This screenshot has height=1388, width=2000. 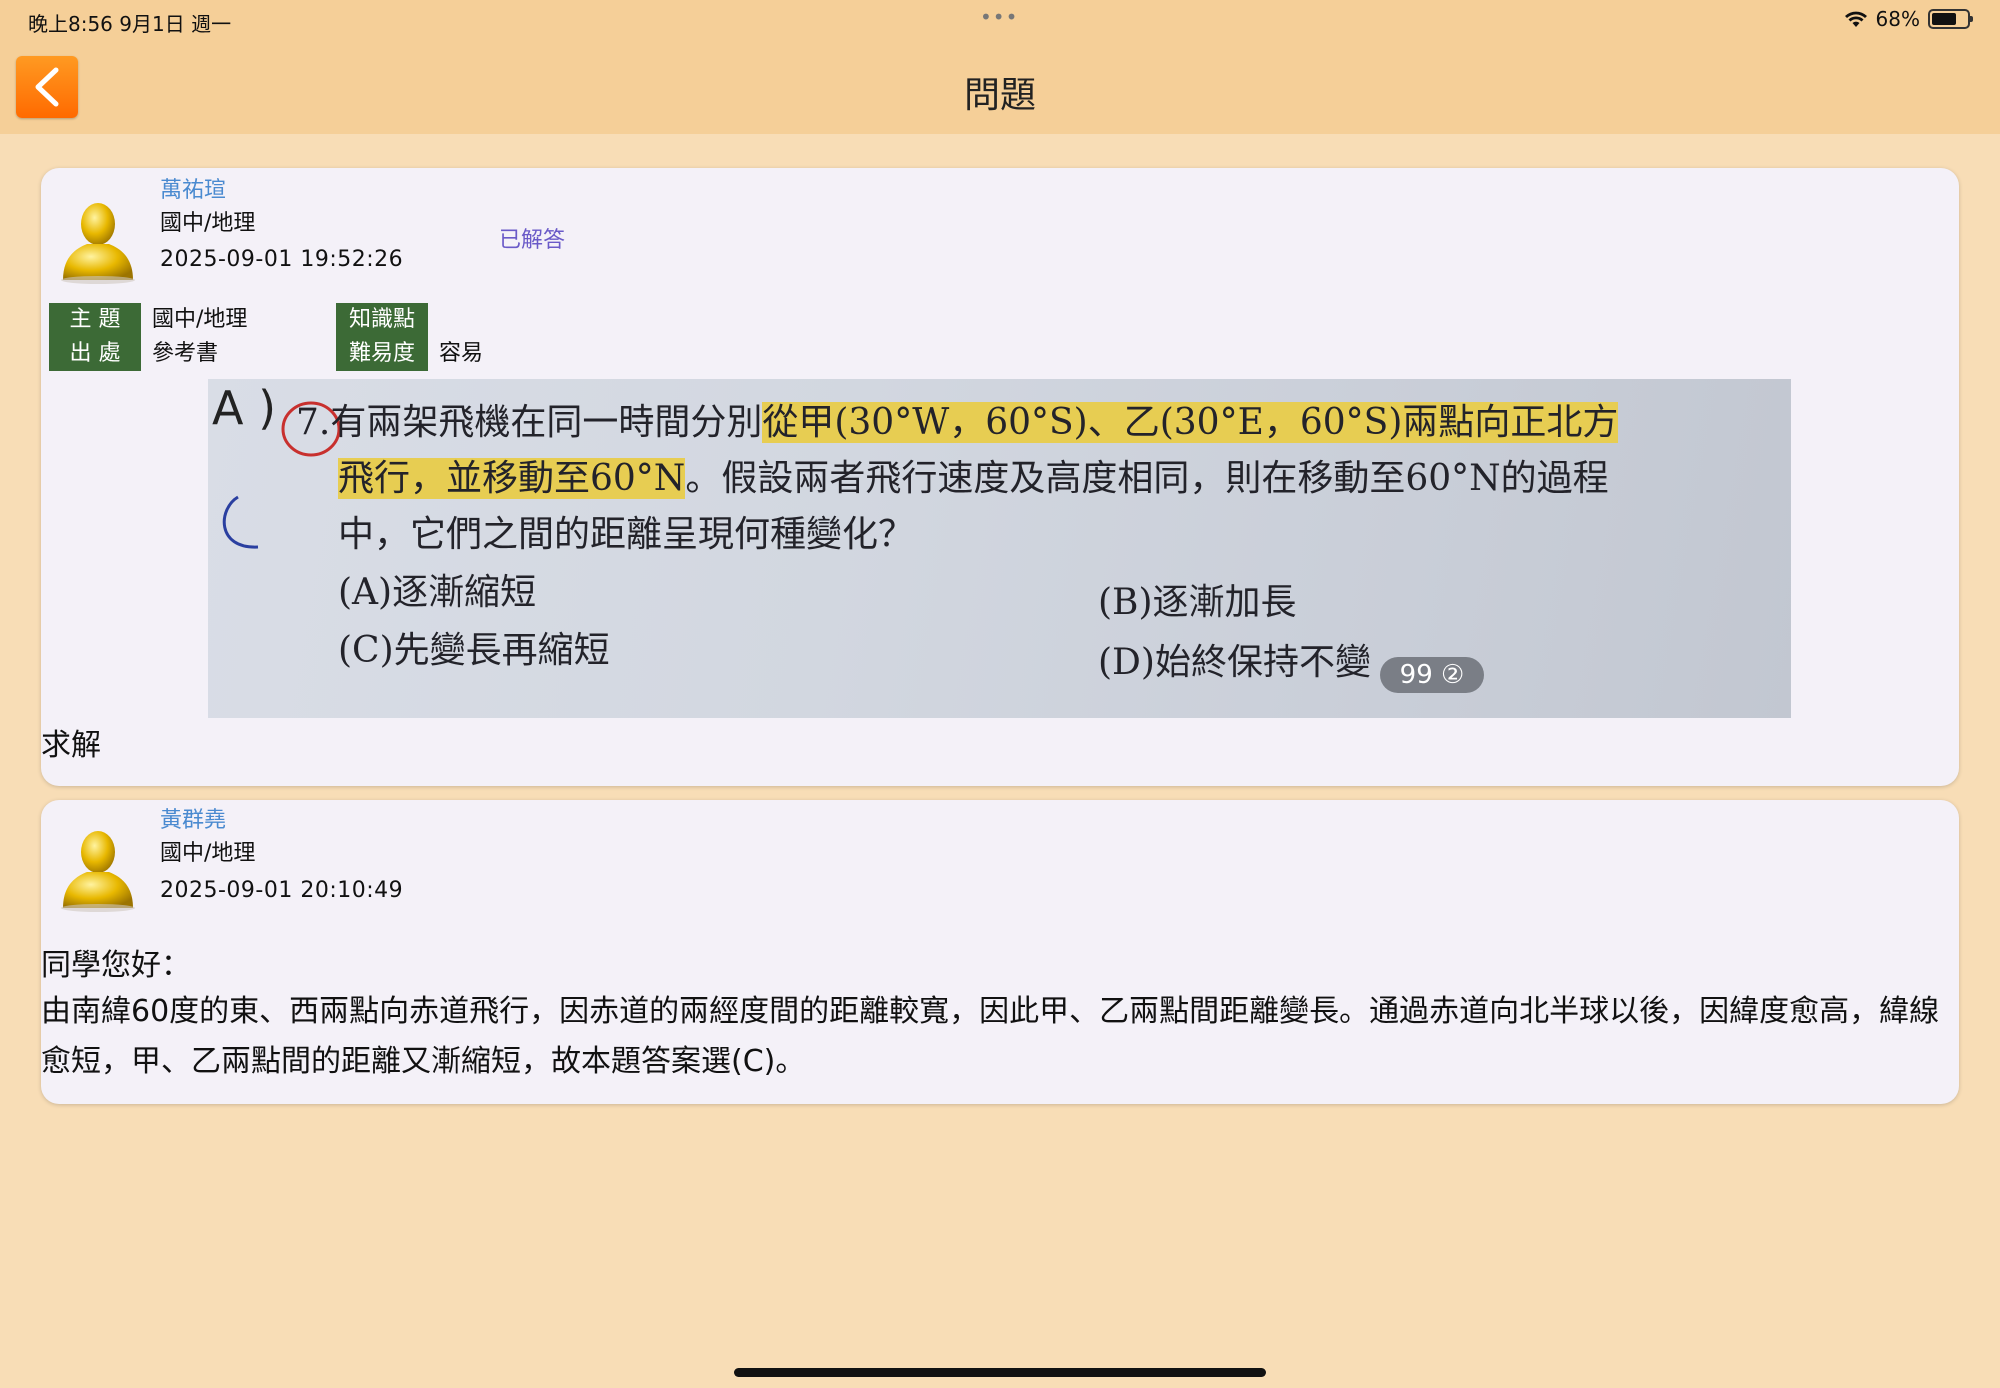 I want to click on tag-difficulty-value: 容易, so click(x=461, y=353).